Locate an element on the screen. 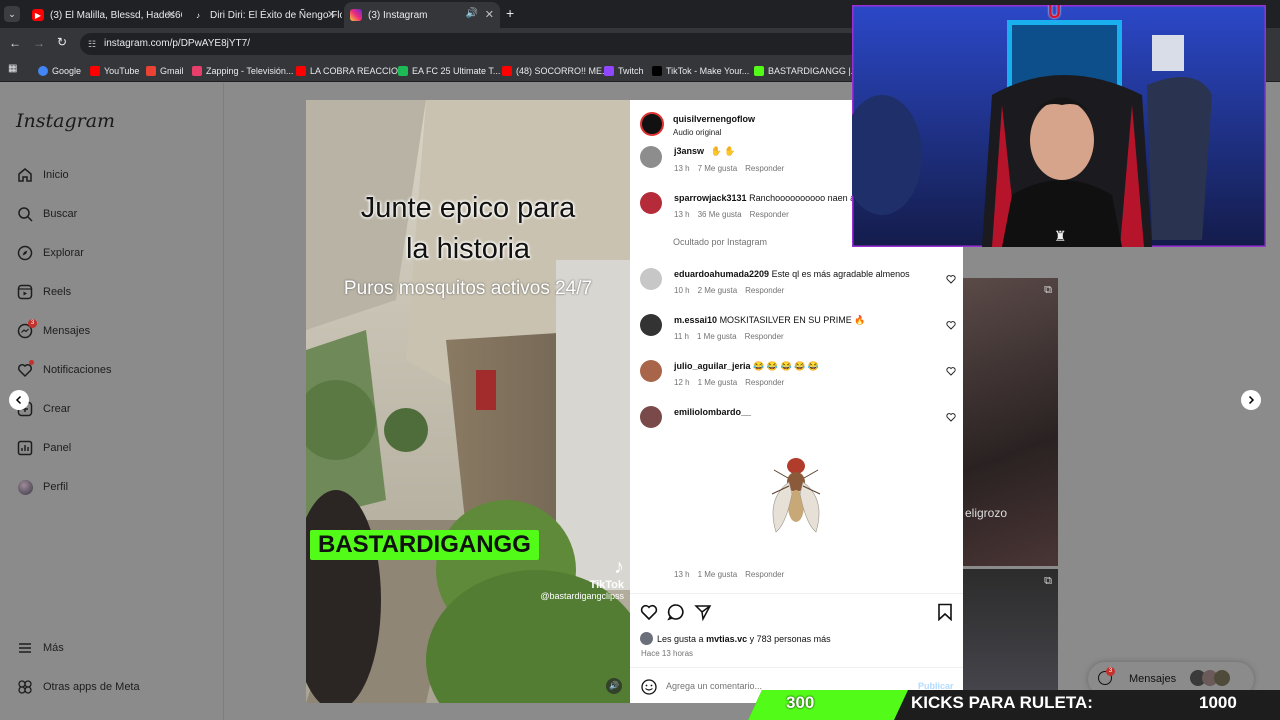  next-post-button is located at coordinates (1251, 400).